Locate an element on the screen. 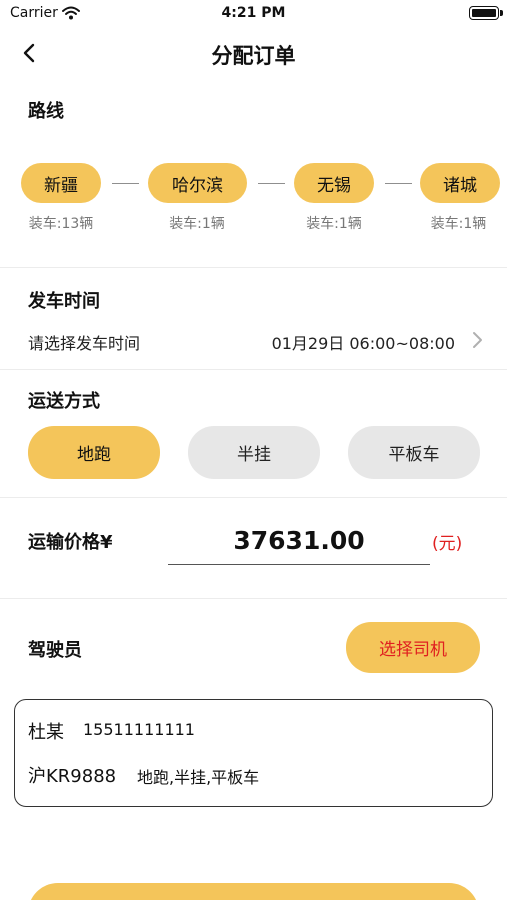  nav-bar: 分配订单 is located at coordinates (253, 53).